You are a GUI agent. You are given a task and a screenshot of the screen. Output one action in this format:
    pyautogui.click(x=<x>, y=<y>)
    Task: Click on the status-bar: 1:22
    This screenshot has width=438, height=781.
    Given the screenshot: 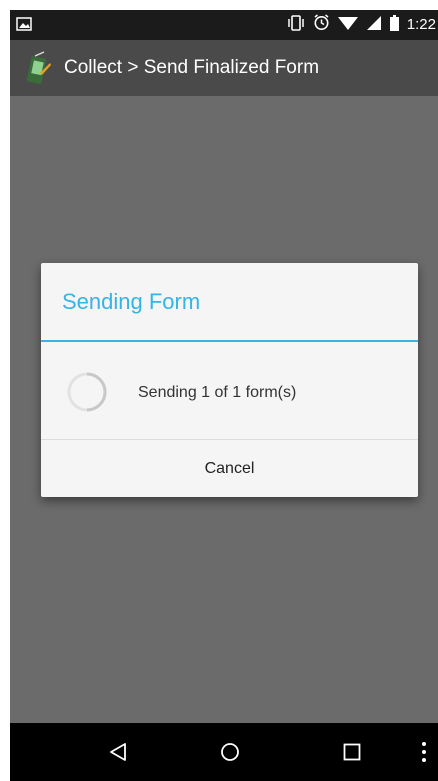 What is the action you would take?
    pyautogui.click(x=224, y=25)
    